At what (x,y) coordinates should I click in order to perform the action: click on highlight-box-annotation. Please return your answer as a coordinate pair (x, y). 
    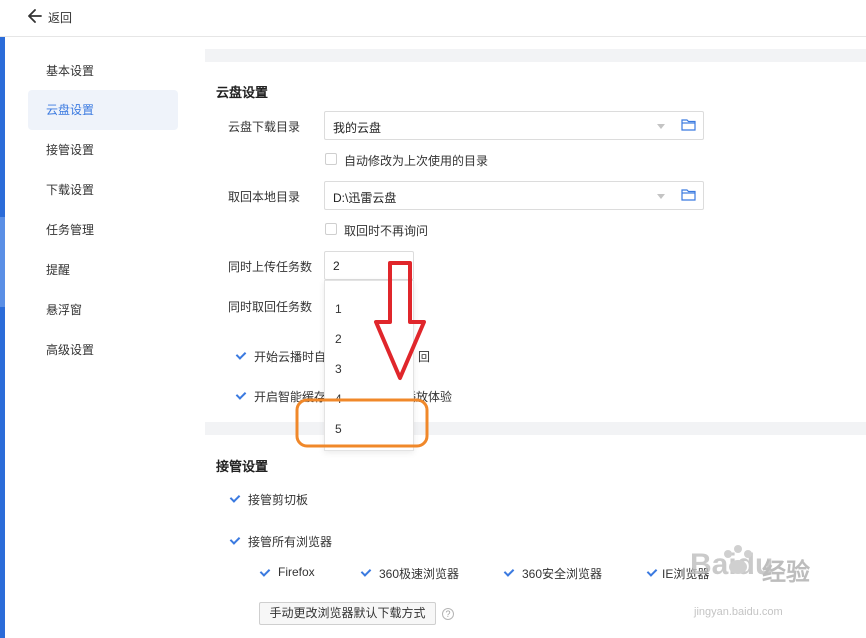
    Looking at the image, I should click on (362, 423).